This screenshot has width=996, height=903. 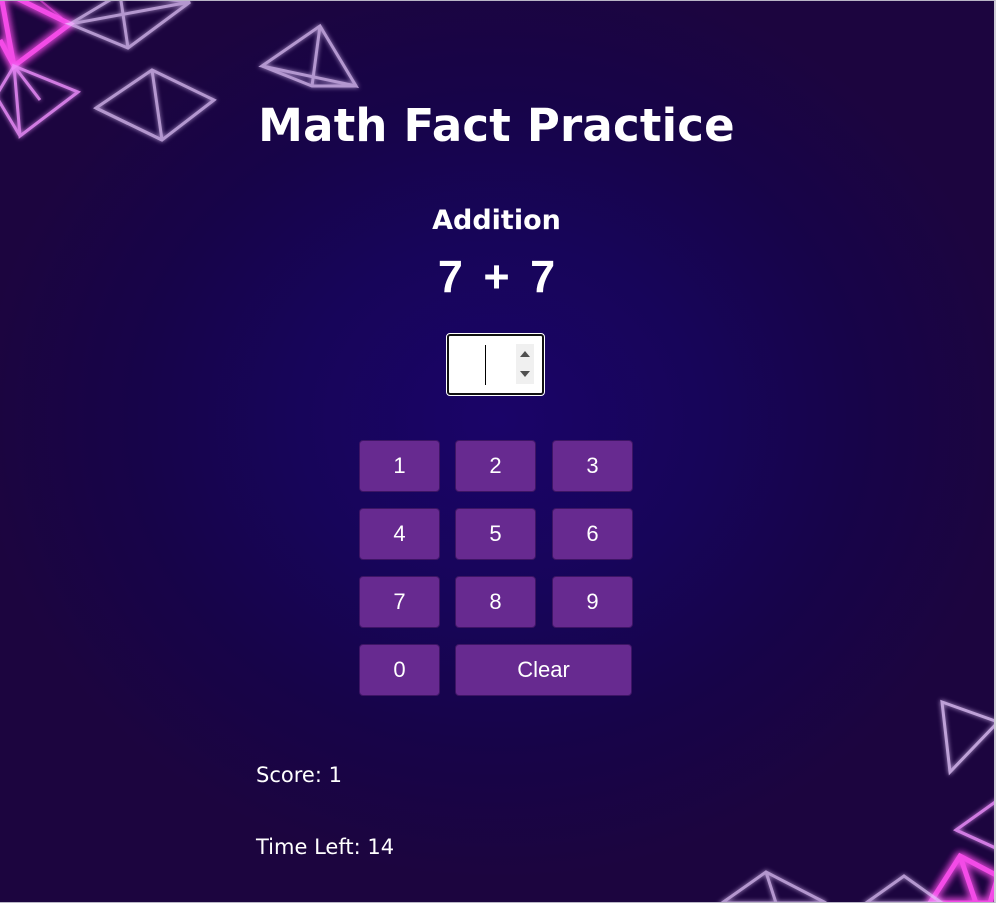 I want to click on answer-field, so click(x=495, y=364).